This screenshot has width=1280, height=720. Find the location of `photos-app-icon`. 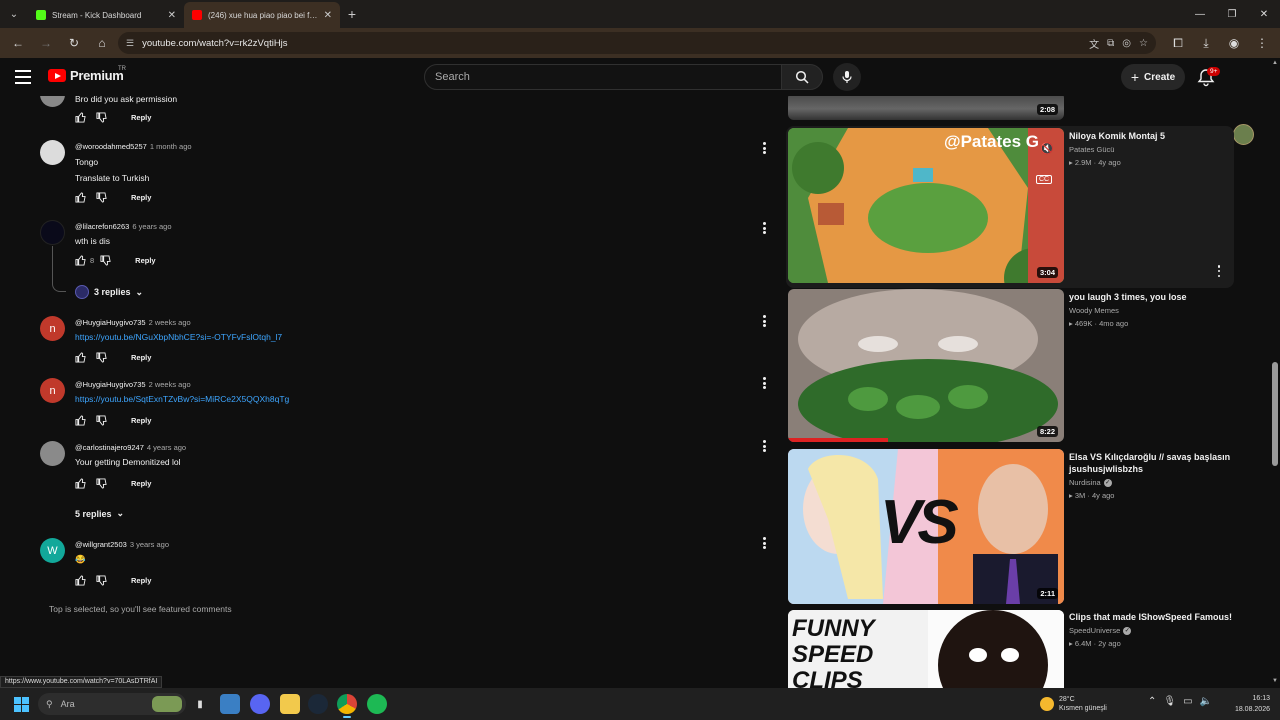

photos-app-icon is located at coordinates (230, 704).